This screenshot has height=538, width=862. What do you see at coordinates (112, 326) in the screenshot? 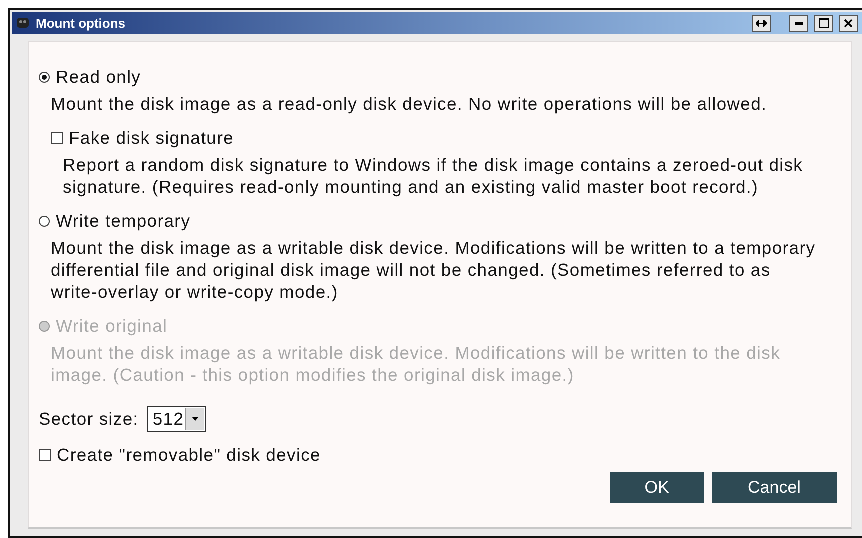
I see `option-label: Write original` at bounding box center [112, 326].